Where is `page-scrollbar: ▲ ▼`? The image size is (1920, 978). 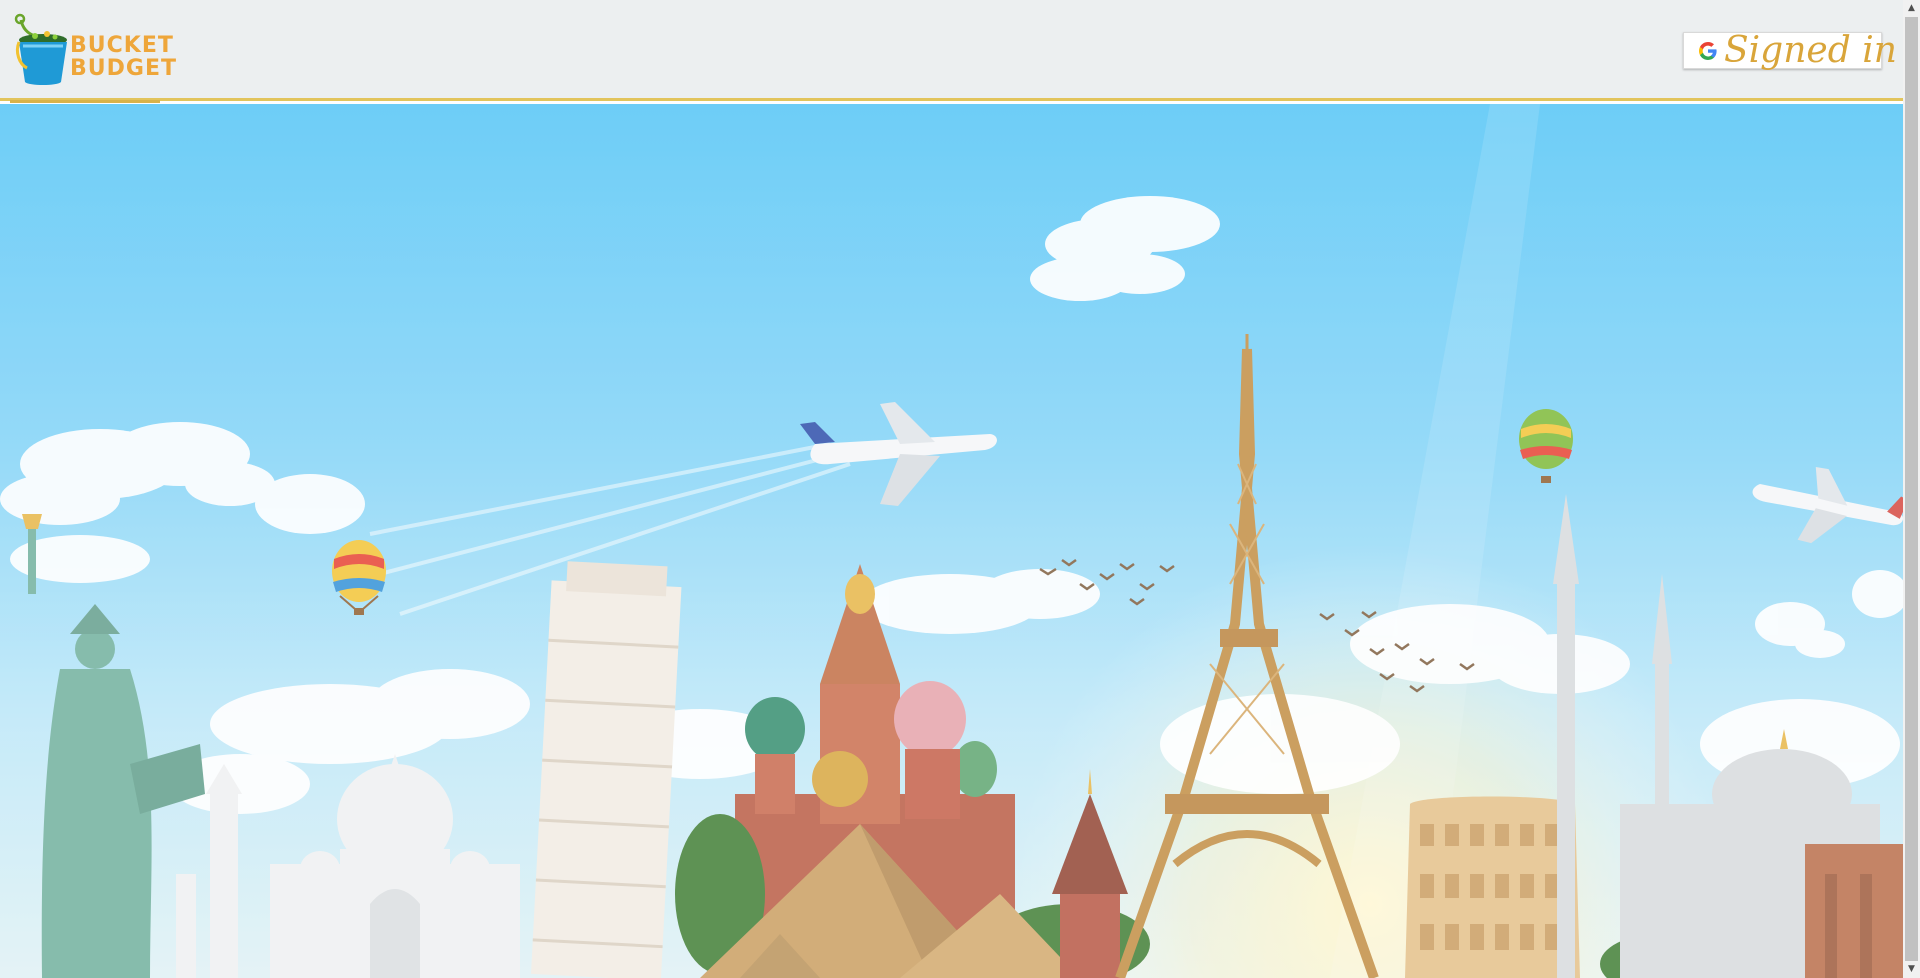
page-scrollbar: ▲ ▼ is located at coordinates (1911, 489).